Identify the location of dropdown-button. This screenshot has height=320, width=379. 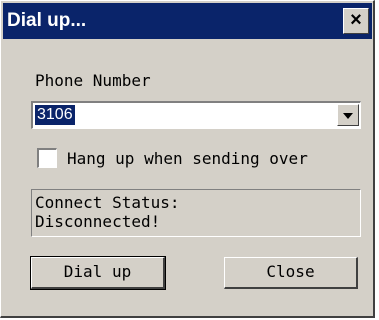
(348, 115).